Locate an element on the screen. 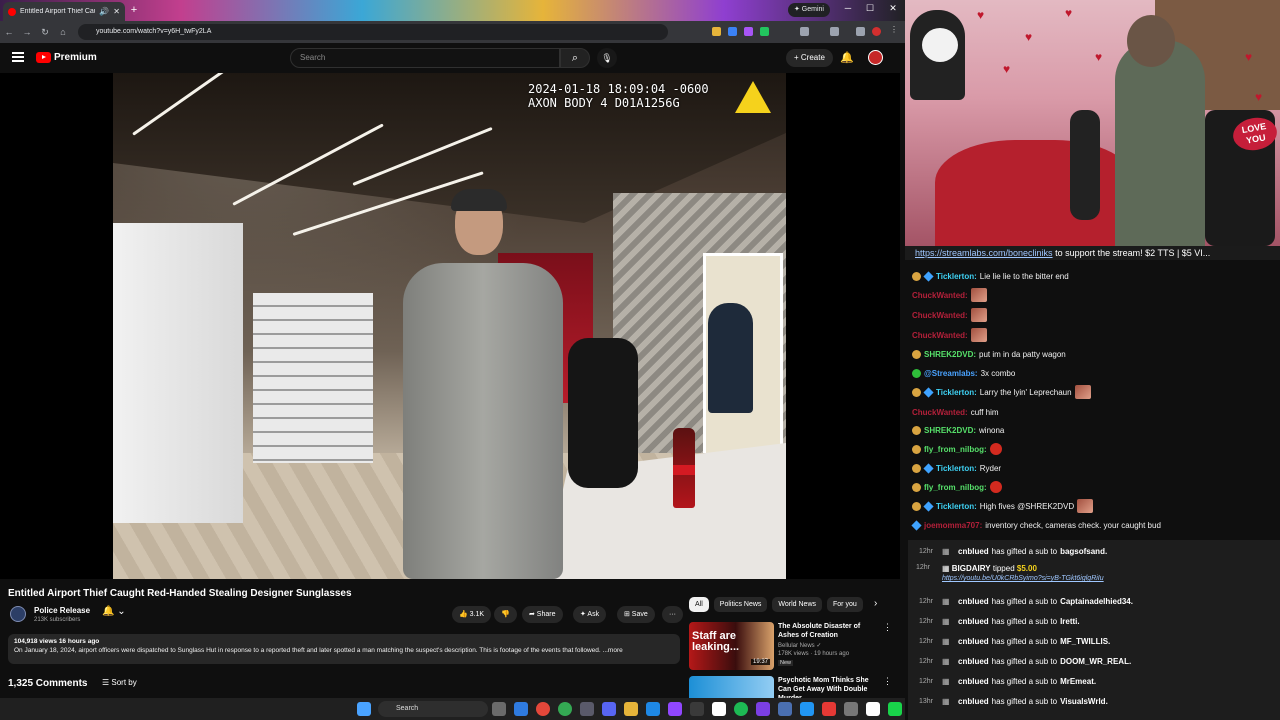 Image resolution: width=1280 pixels, height=720 pixels. speaker-icon: 🔊 is located at coordinates (104, 11).